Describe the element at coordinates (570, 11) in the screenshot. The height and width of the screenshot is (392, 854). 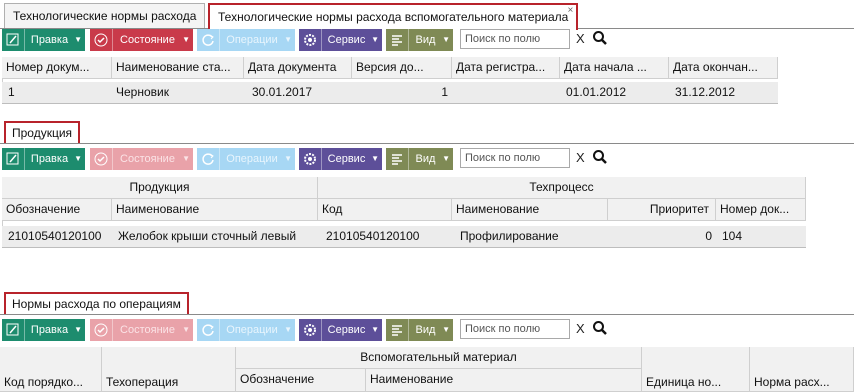
I see `close-icon: ×` at that location.